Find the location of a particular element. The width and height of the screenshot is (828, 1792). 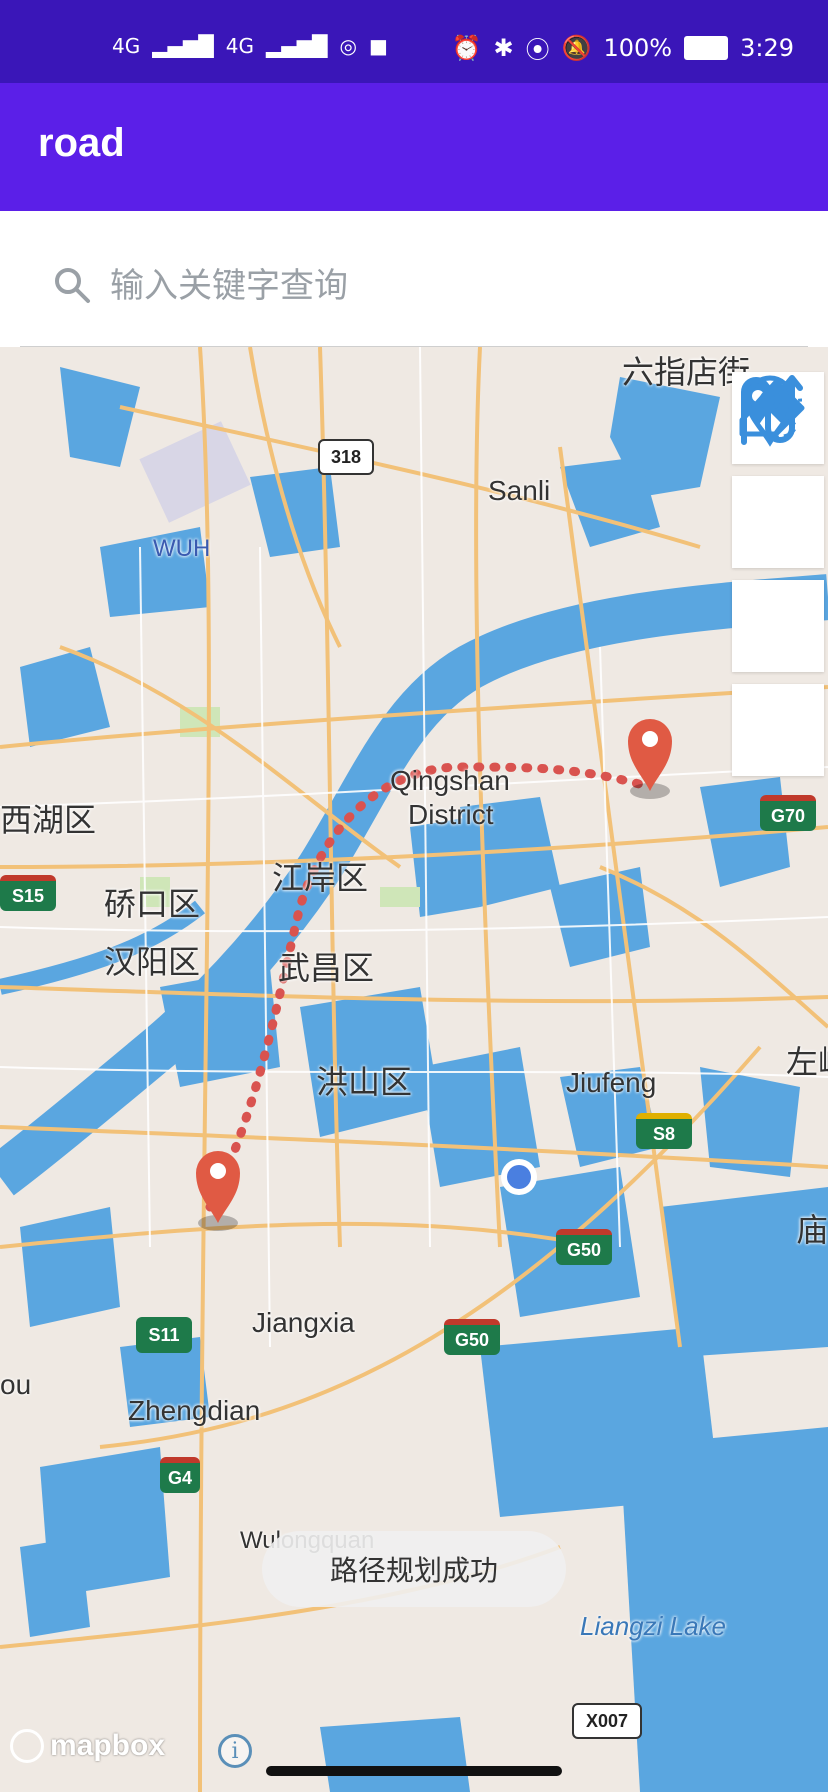

place-label: Zhengdian is located at coordinates (194, 1410).